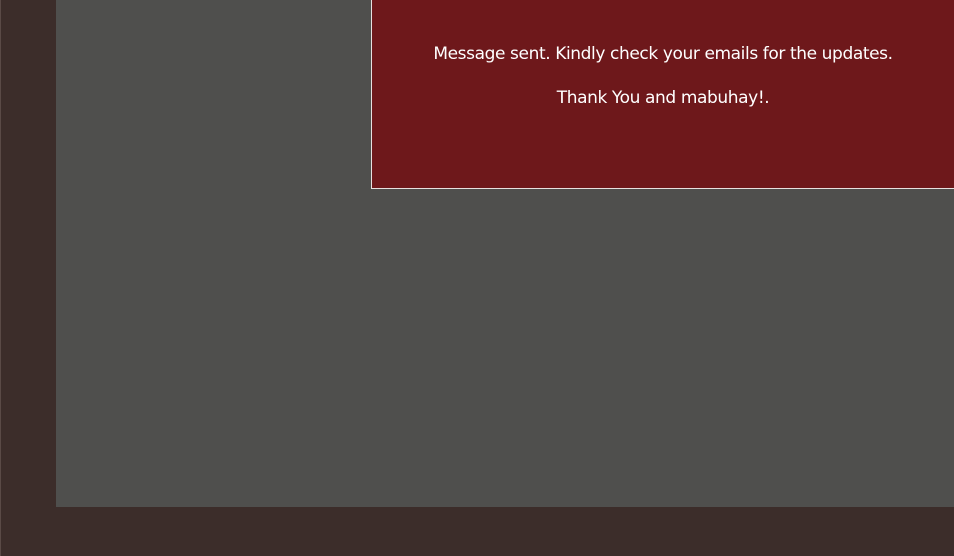  I want to click on thank-you-text: Thank You and mabuhay!., so click(663, 98).